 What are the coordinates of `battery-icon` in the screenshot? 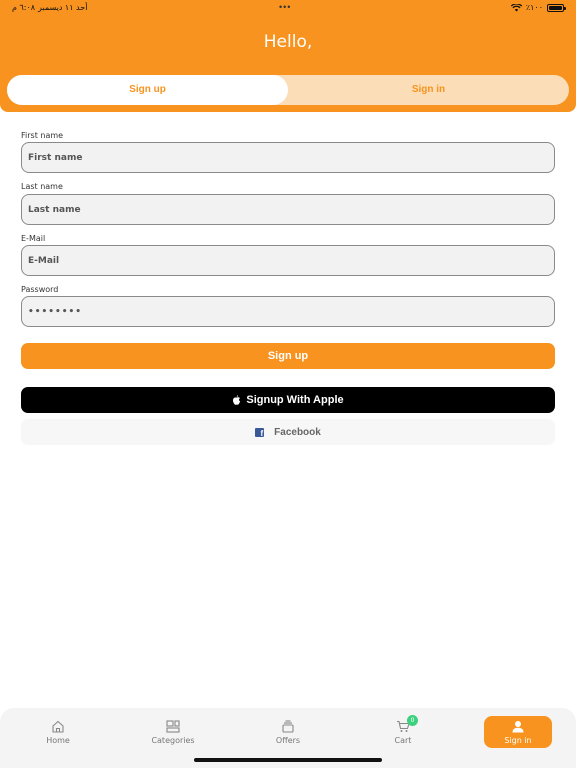 It's located at (556, 7).